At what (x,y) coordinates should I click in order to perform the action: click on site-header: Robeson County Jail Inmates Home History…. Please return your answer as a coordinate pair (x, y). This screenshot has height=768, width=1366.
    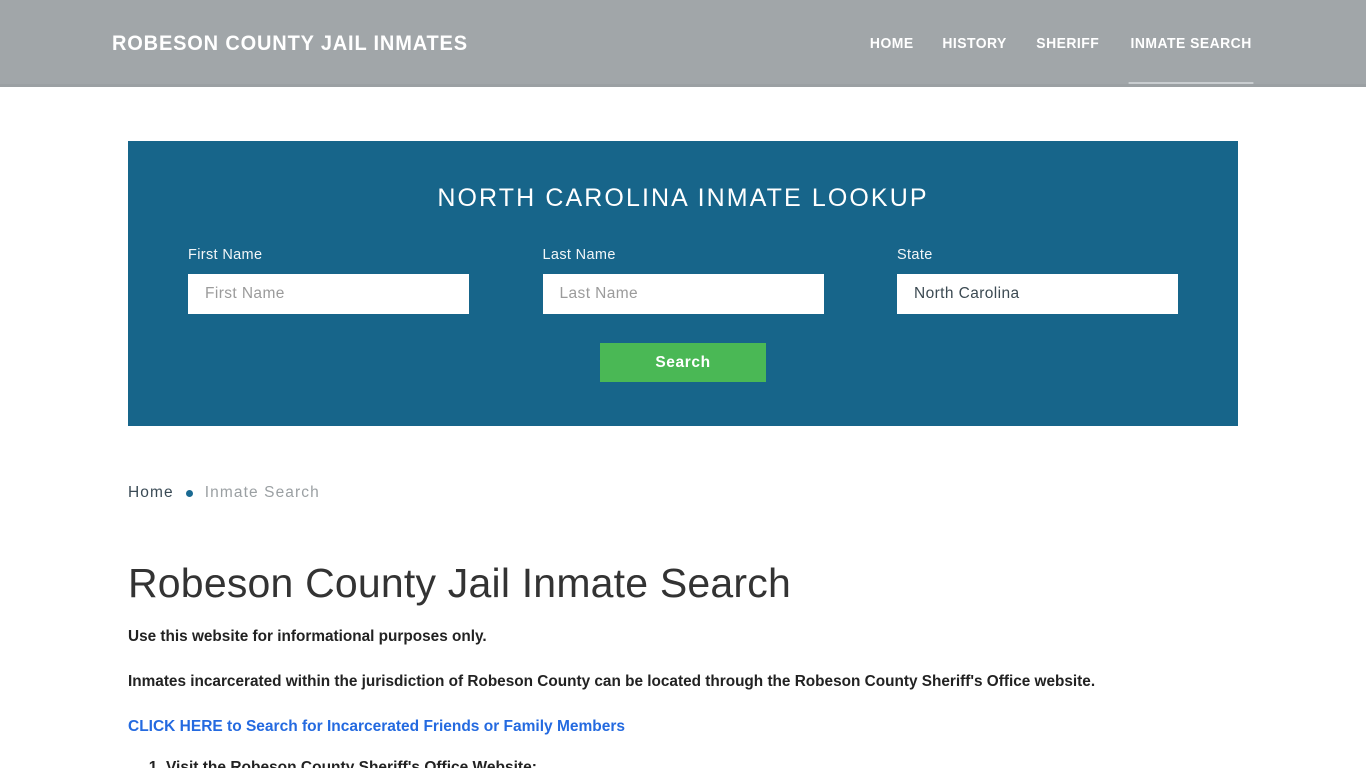
    Looking at the image, I should click on (683, 43).